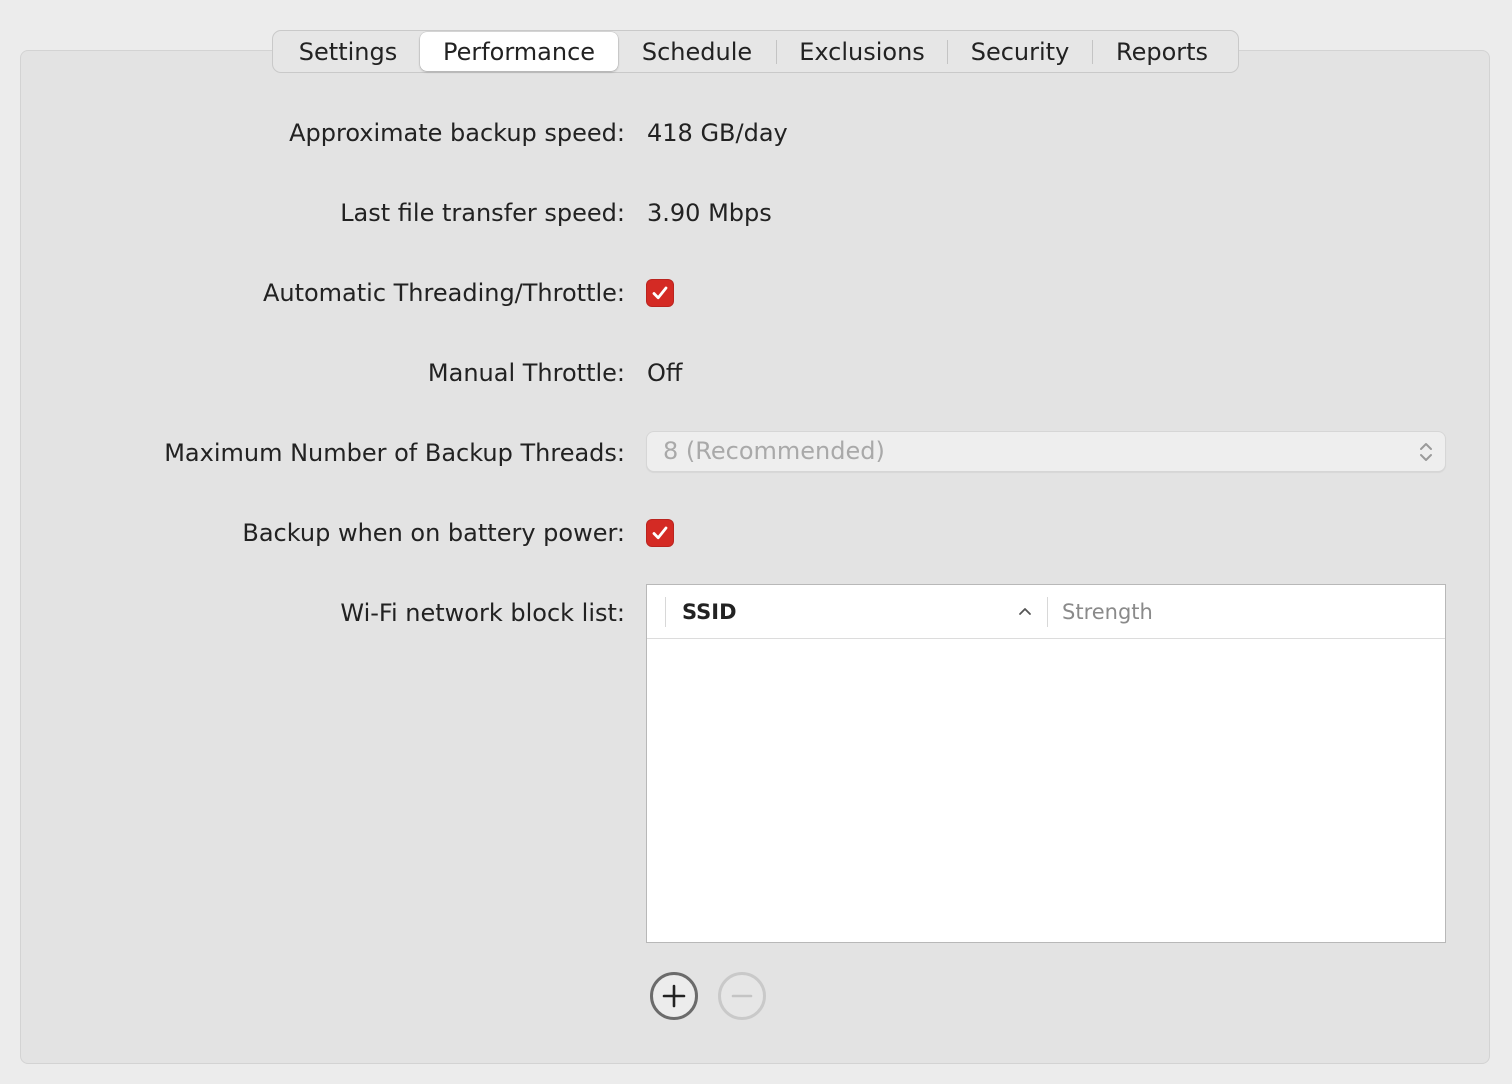  Describe the element at coordinates (394, 453) in the screenshot. I see `max-threads-label: Maximum Number of Backup Threads:` at that location.